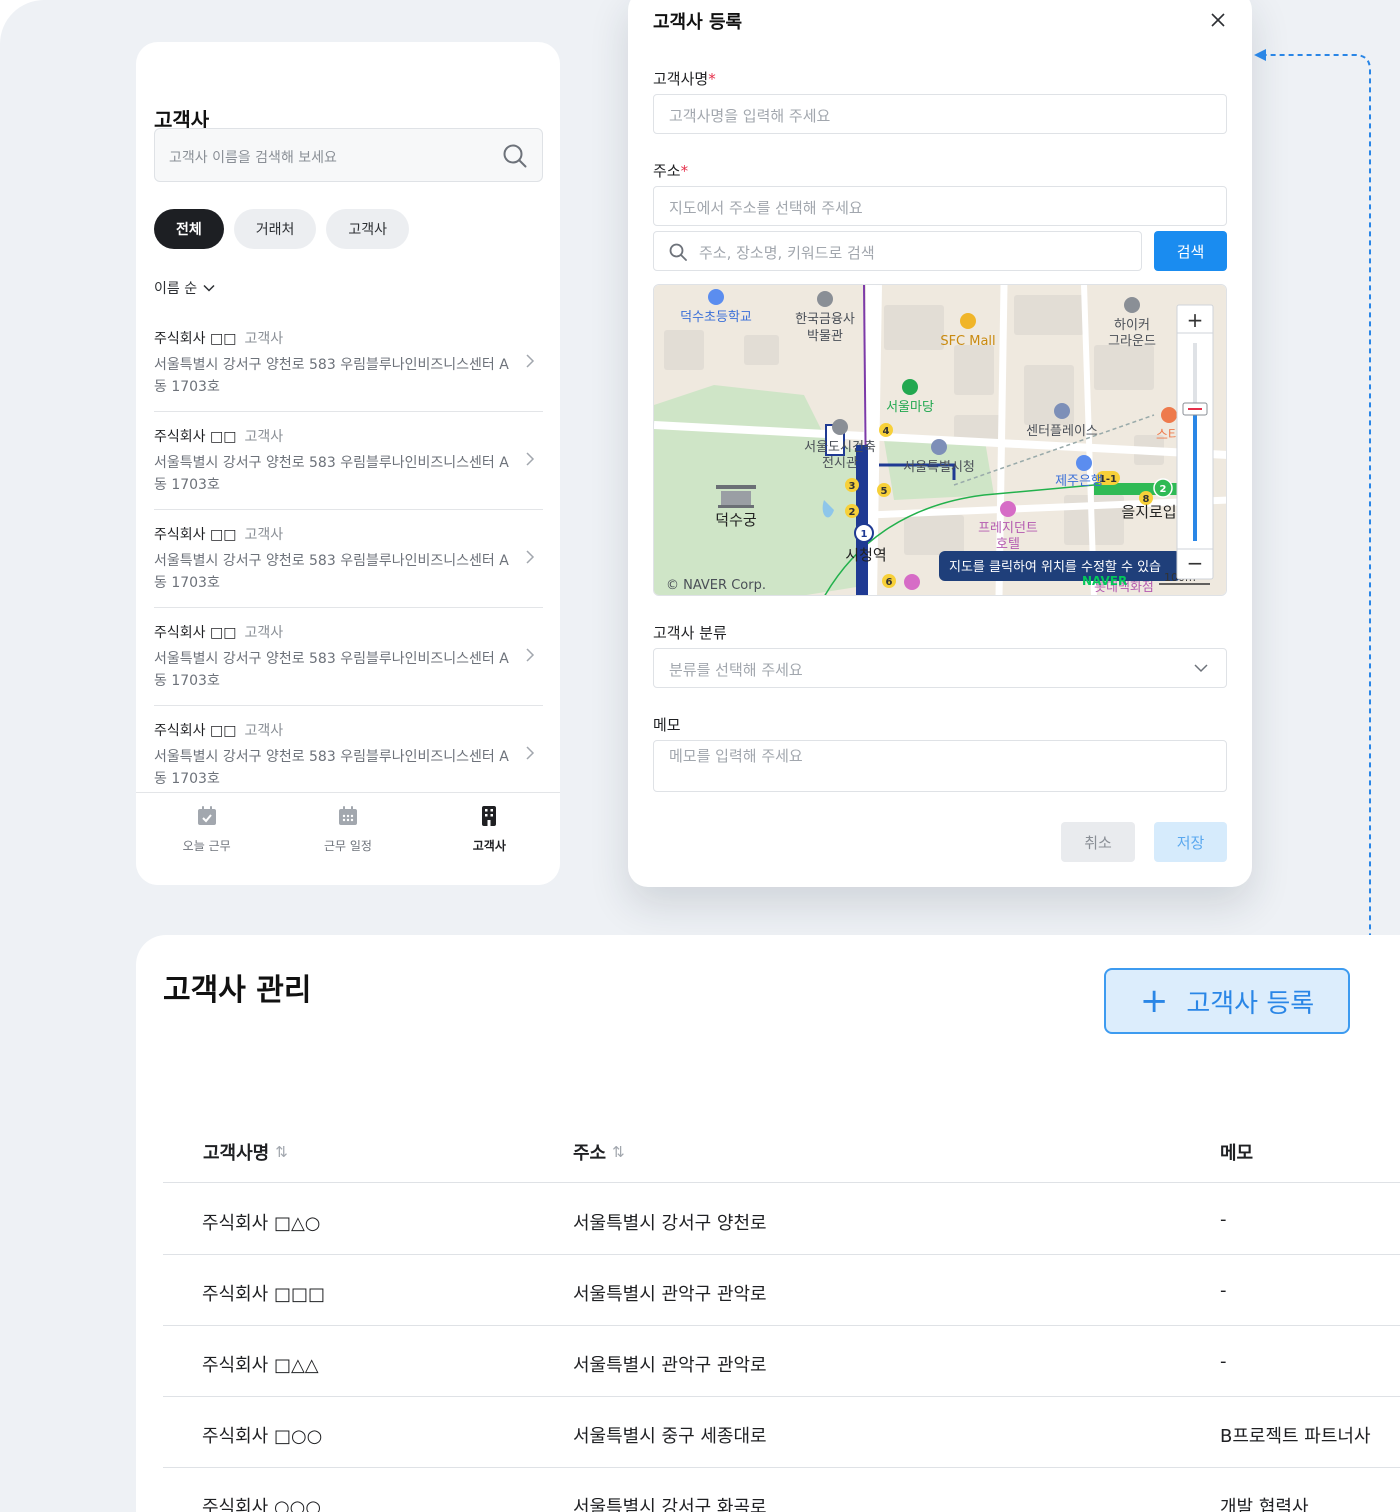 The height and width of the screenshot is (1512, 1400). Describe the element at coordinates (670, 1436) in the screenshot. I see `cell-address: 서울특별시 중구 세종대로` at that location.